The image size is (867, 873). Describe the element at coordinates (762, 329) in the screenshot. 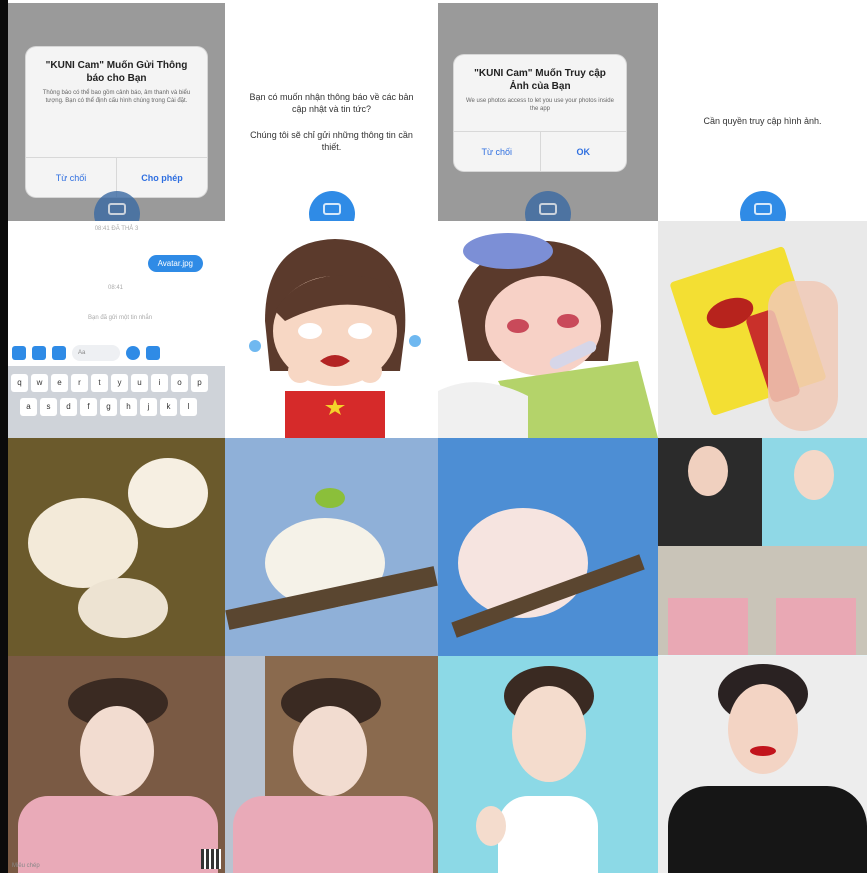

I see `lip-balm-photo` at that location.